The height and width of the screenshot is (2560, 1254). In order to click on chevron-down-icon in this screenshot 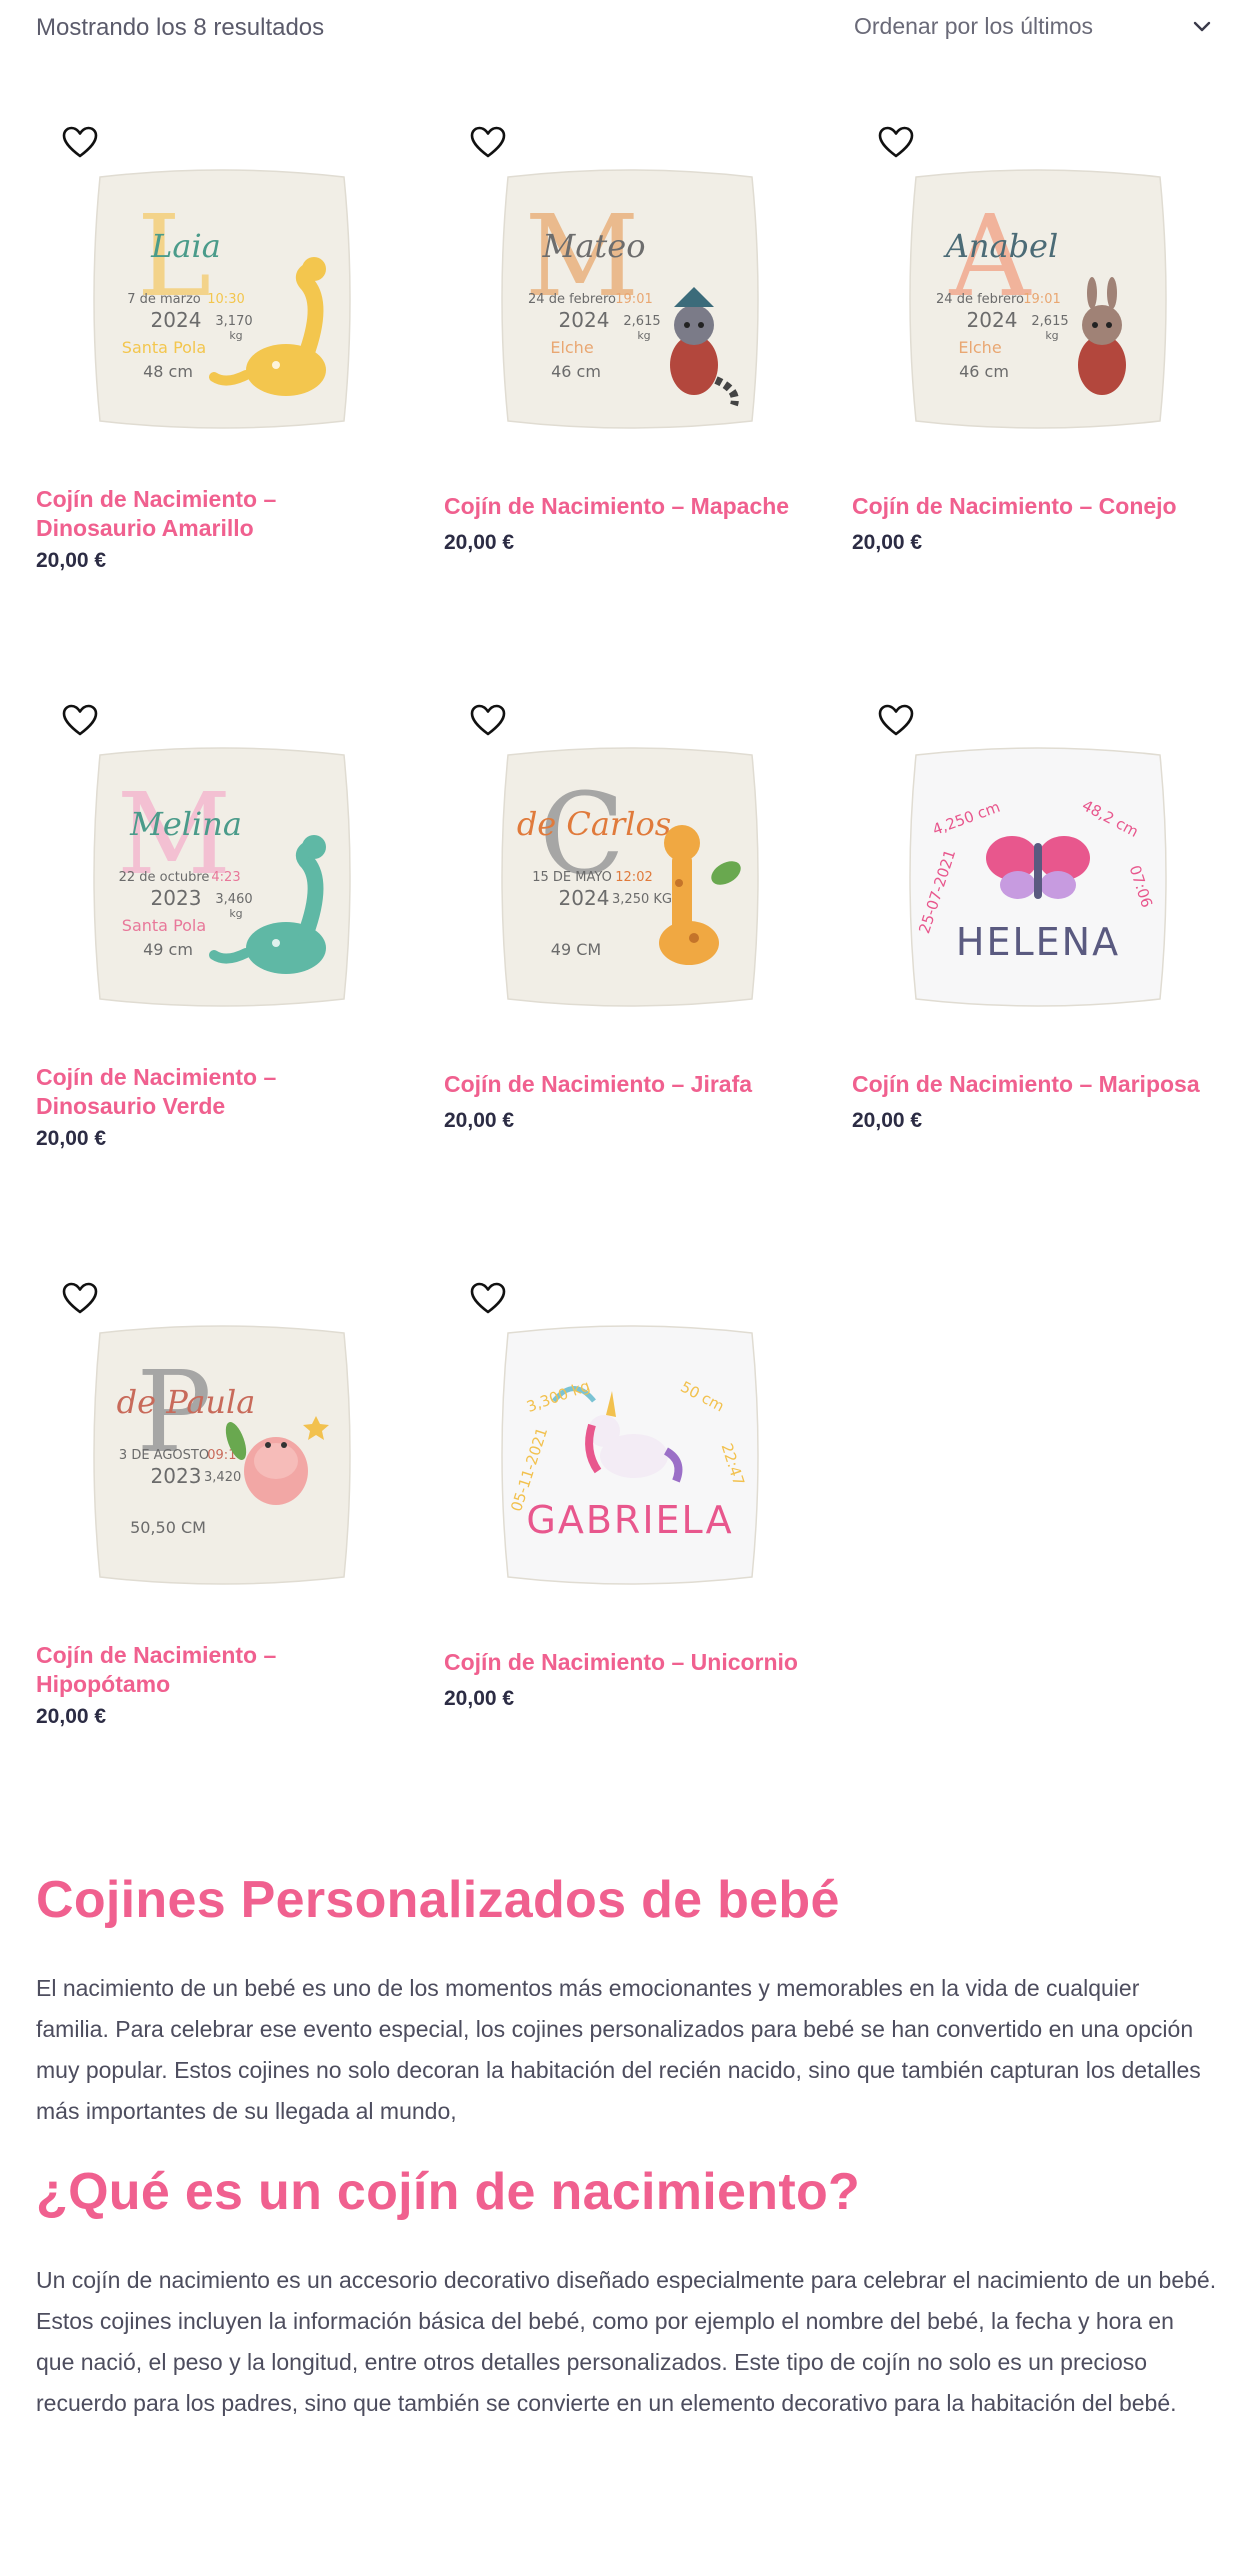, I will do `click(1202, 26)`.